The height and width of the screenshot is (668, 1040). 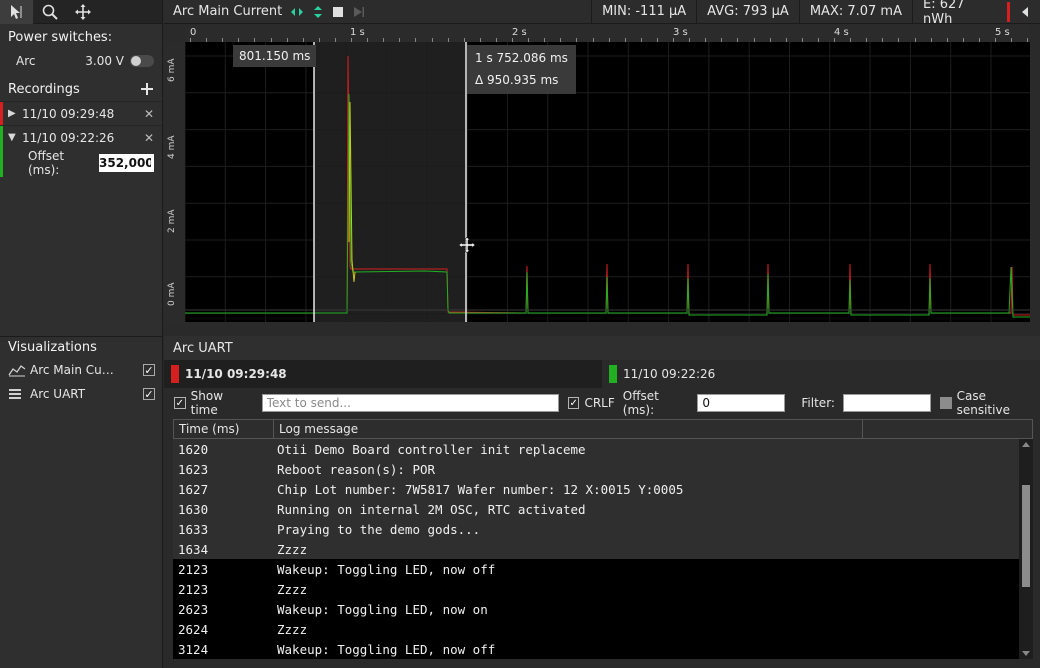 I want to click on log-time: 3124, so click(x=193, y=649).